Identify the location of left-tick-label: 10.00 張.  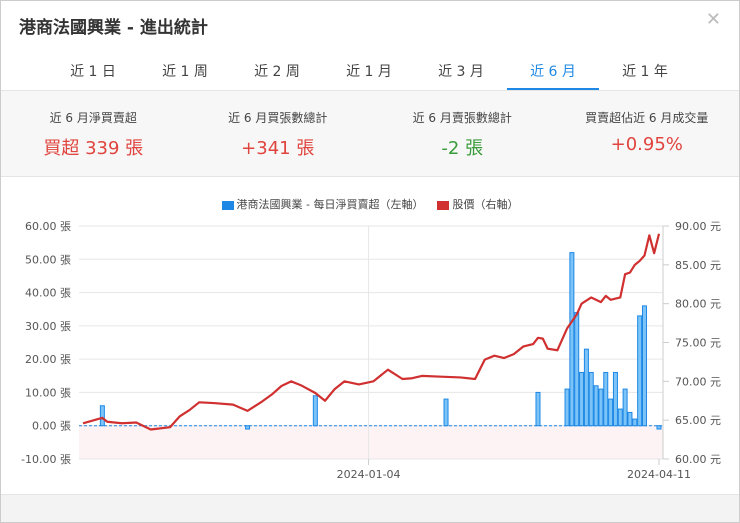
(48, 392).